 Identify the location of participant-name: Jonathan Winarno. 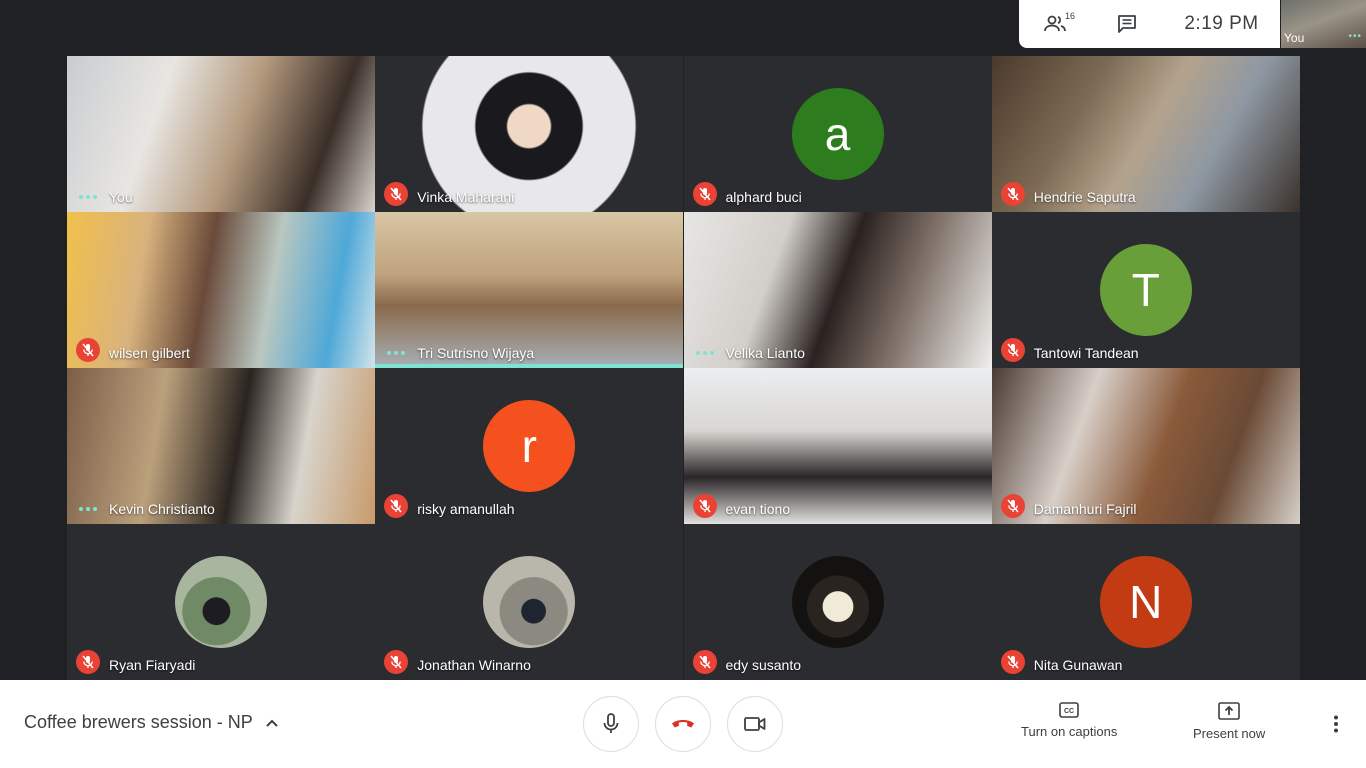
(474, 665).